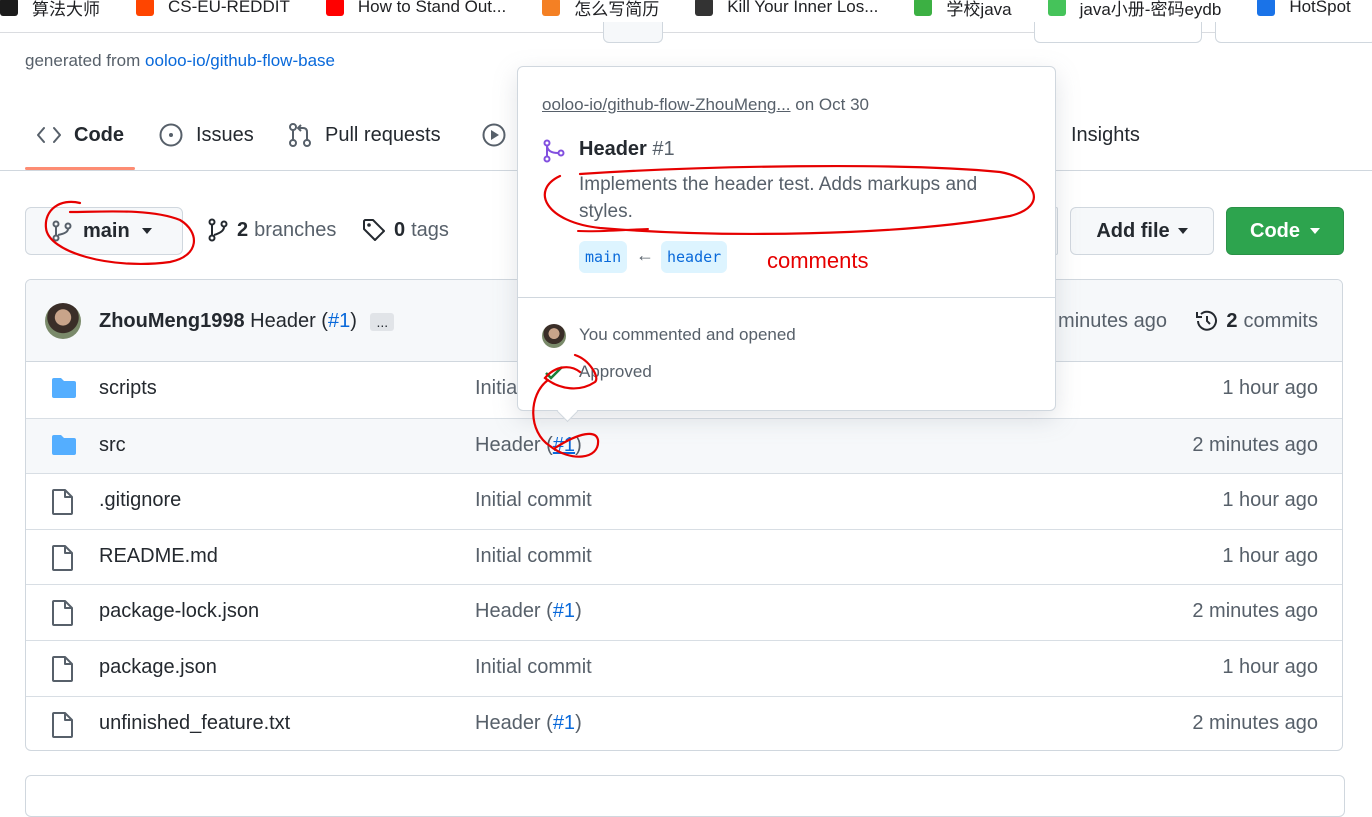  What do you see at coordinates (786, 297) in the screenshot?
I see `popover-divider` at bounding box center [786, 297].